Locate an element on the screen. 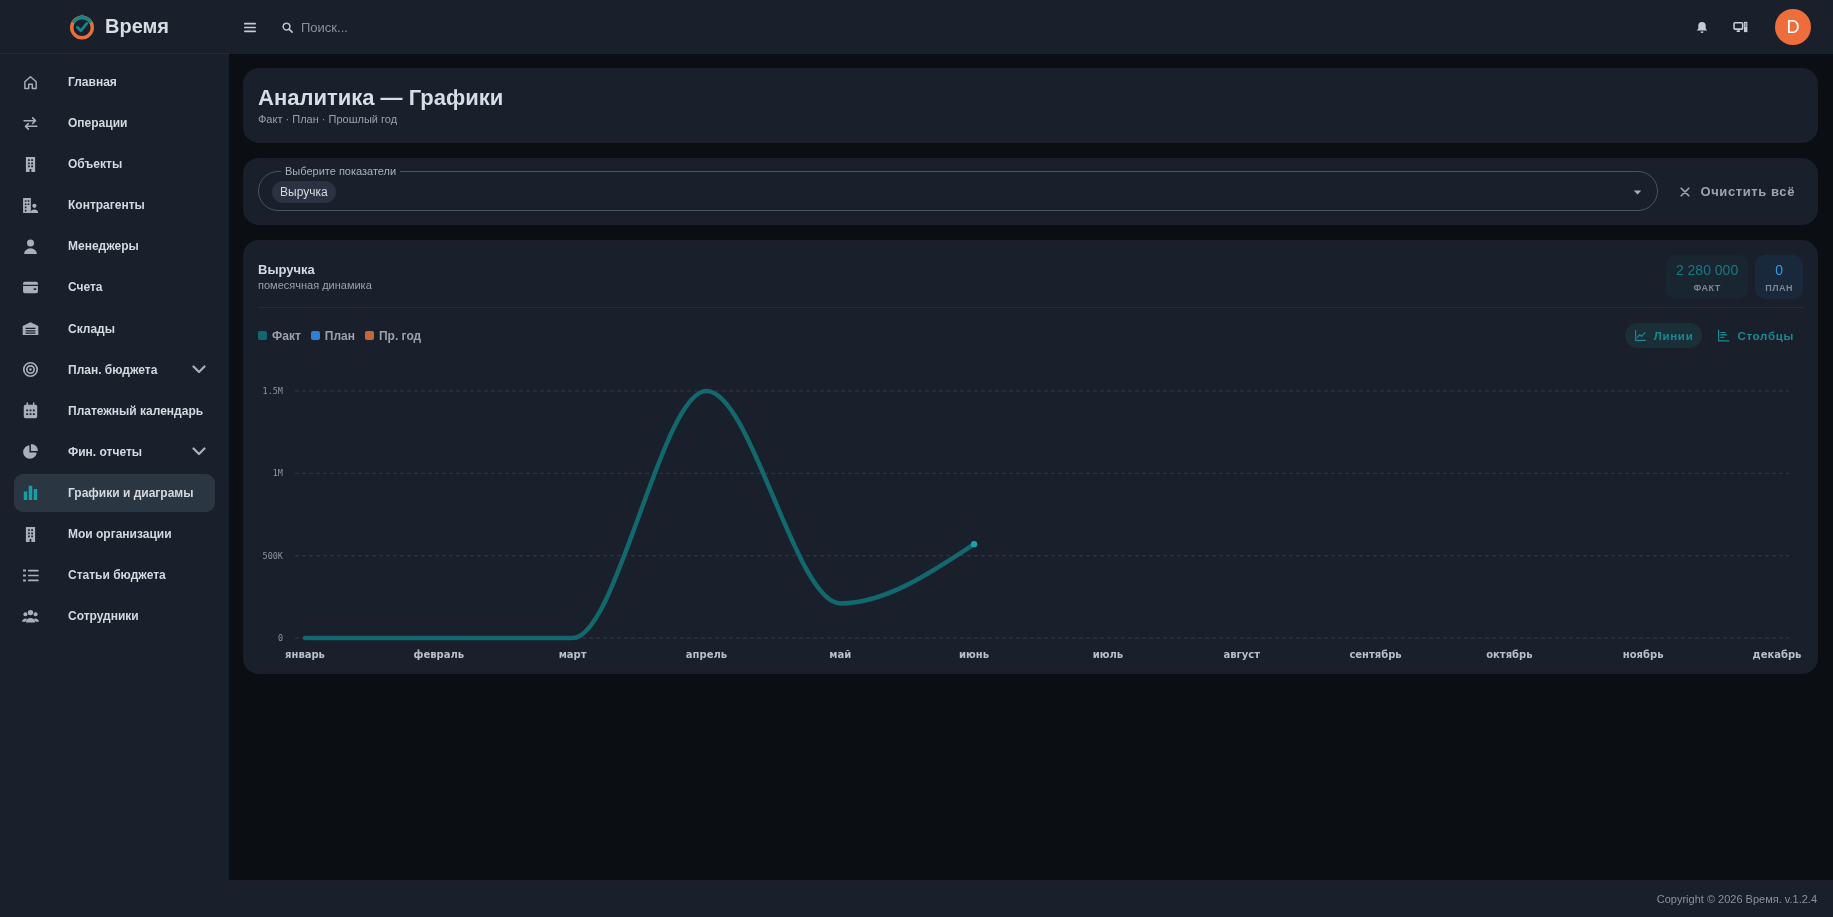 Image resolution: width=1833 pixels, height=917 pixels. legend-label: Пр. год is located at coordinates (400, 335).